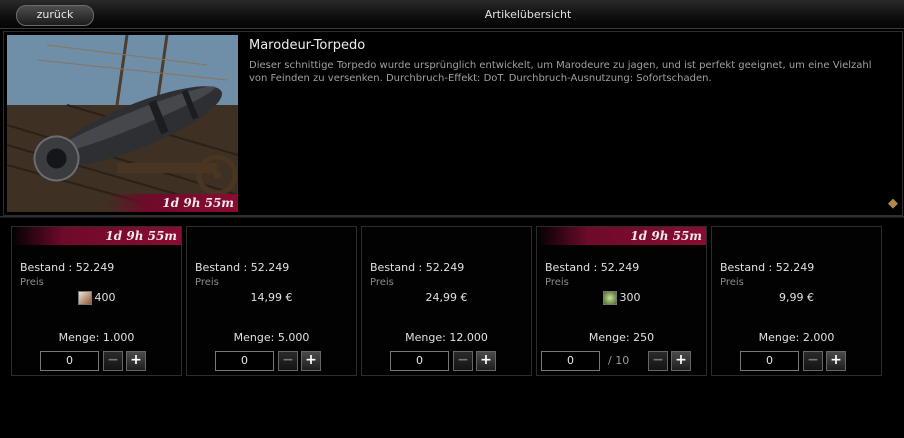 The image size is (904, 438). What do you see at coordinates (271, 297) in the screenshot?
I see `price-value: 14,99 €` at bounding box center [271, 297].